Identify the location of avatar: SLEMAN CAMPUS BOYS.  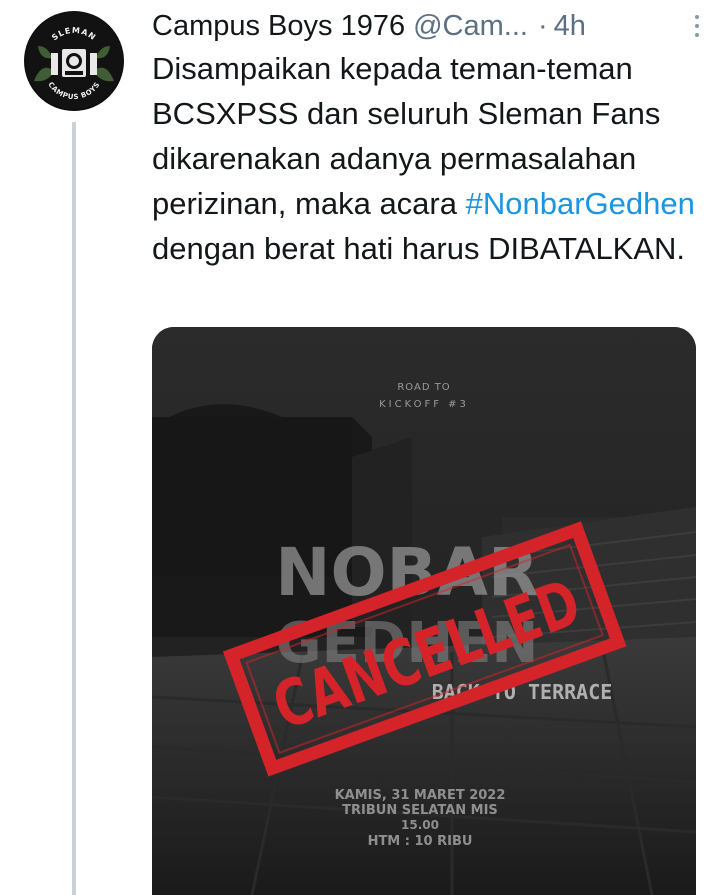
(74, 61).